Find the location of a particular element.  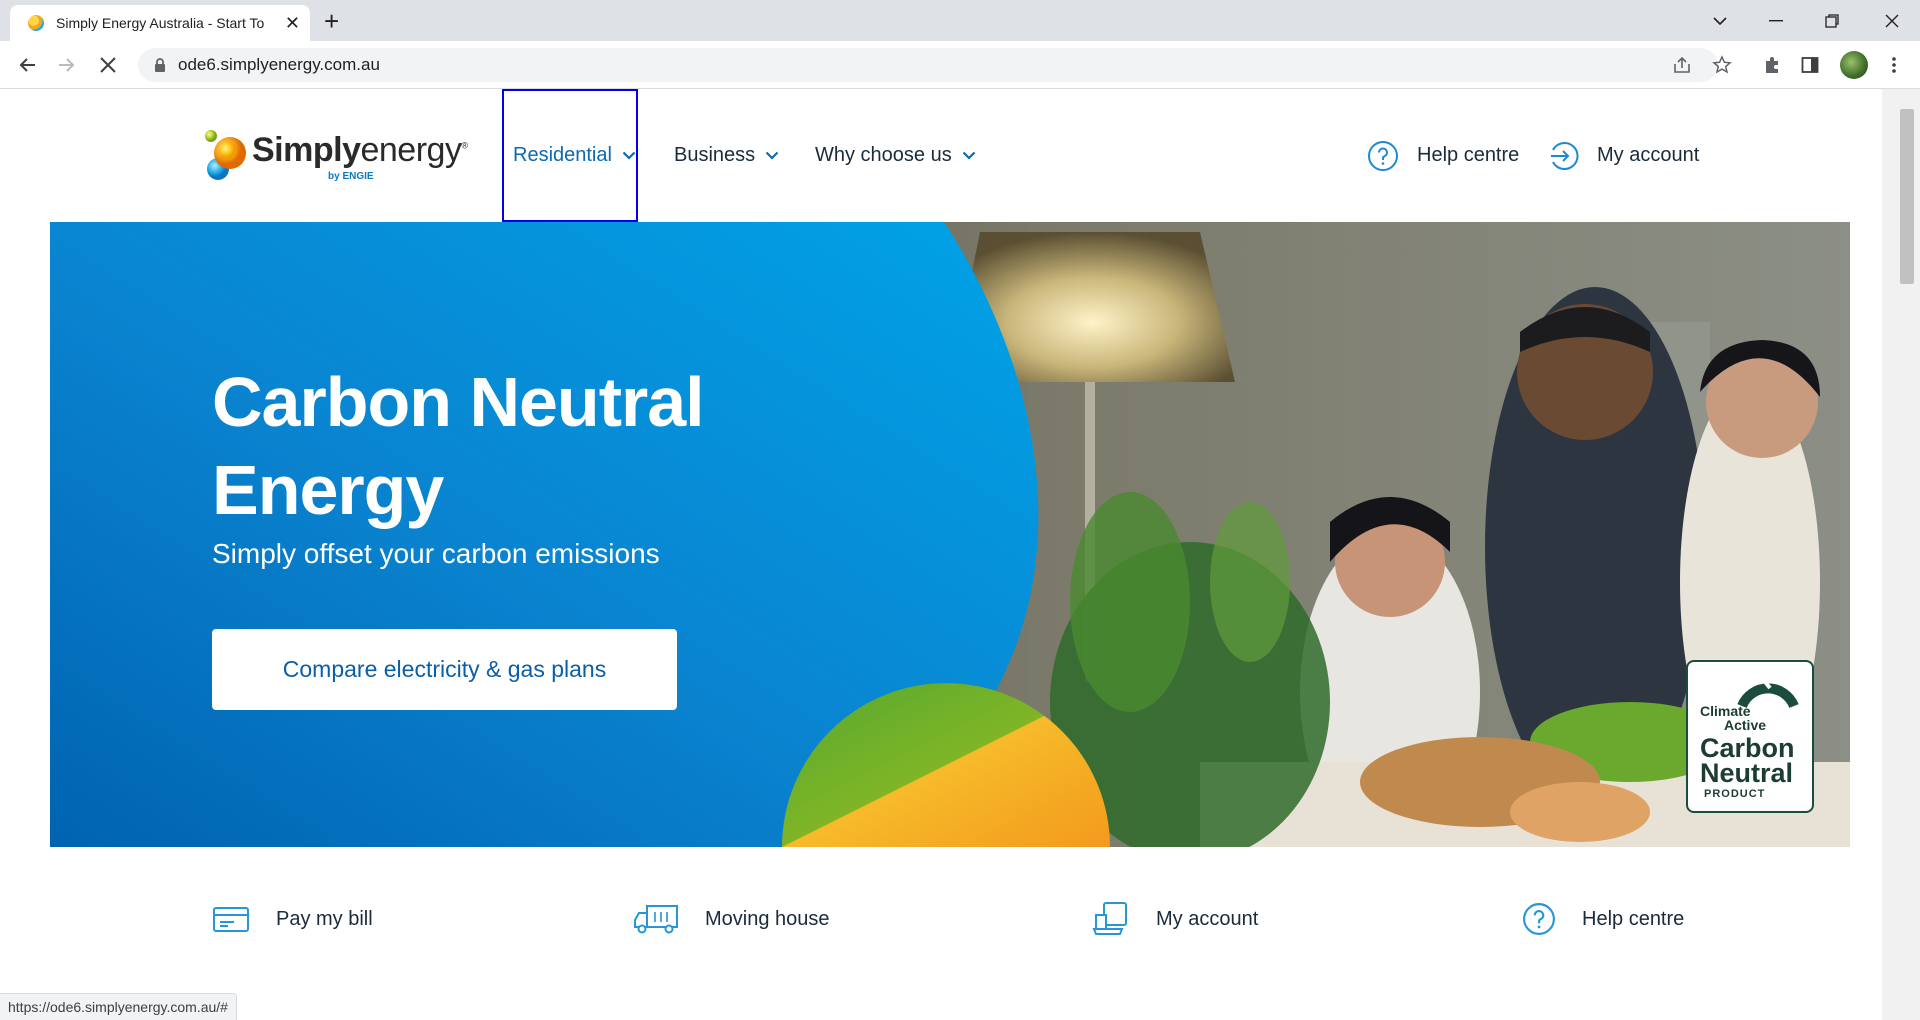

status-bar-url: https://ode6.simplyenergy.com.au/# is located at coordinates (118, 1006).